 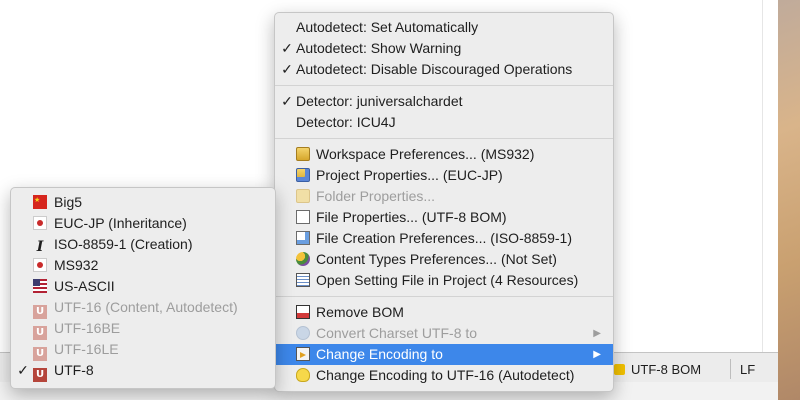 What do you see at coordinates (346, 122) in the screenshot?
I see `menu-item-label: Detector: ICU4J` at bounding box center [346, 122].